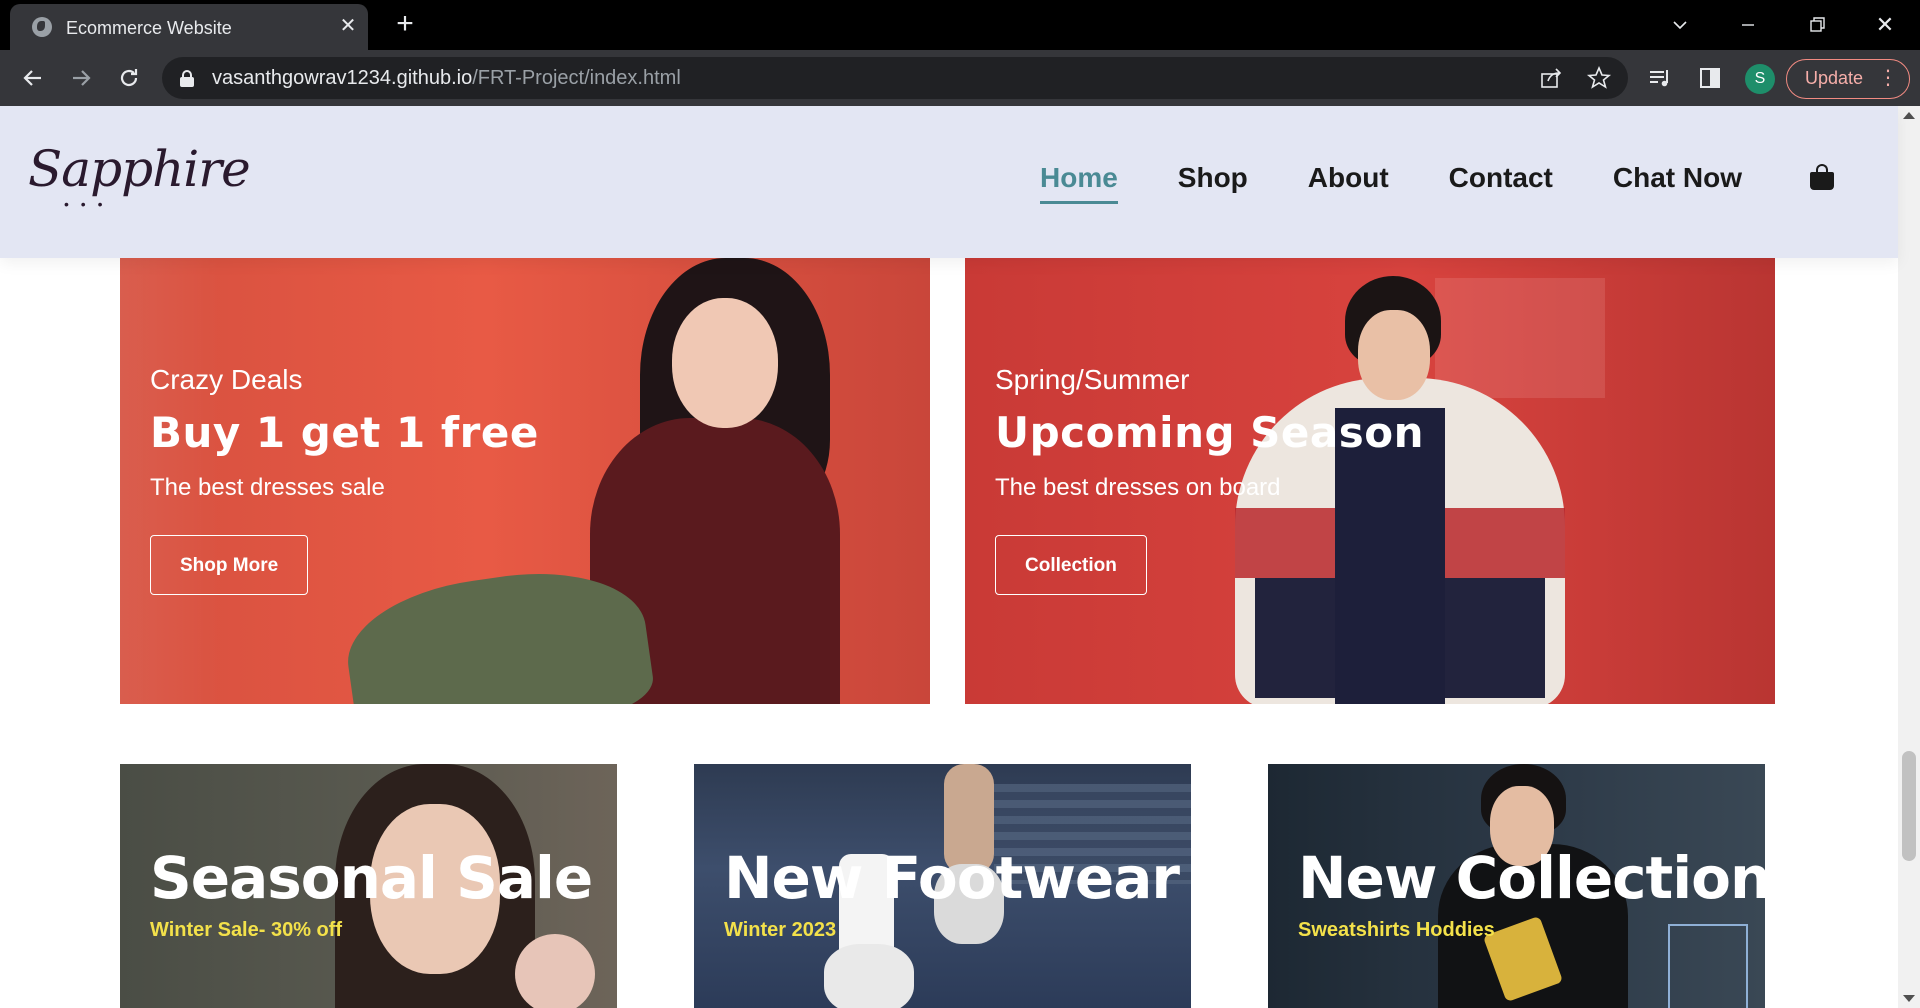  What do you see at coordinates (1677, 178) in the screenshot?
I see `nav-chat-now: Chat Now` at bounding box center [1677, 178].